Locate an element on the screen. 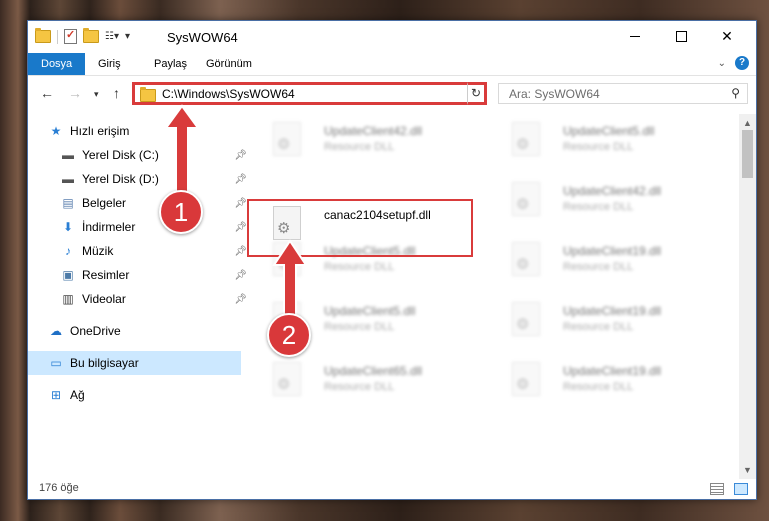  sidebar-item-label: Yerel Disk (D:) is located at coordinates (120, 179).